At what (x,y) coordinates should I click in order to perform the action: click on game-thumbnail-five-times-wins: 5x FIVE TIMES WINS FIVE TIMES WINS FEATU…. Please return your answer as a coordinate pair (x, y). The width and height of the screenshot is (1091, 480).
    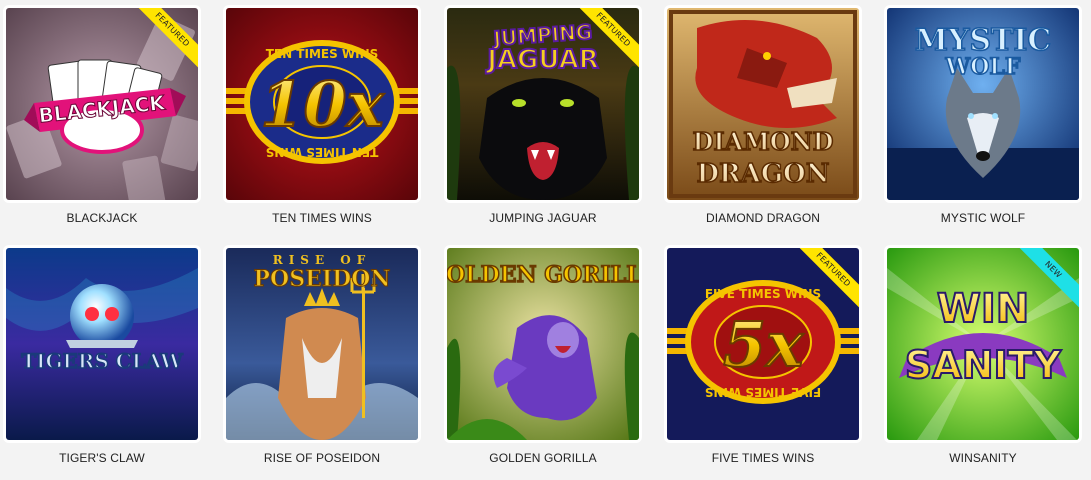
    Looking at the image, I should click on (763, 344).